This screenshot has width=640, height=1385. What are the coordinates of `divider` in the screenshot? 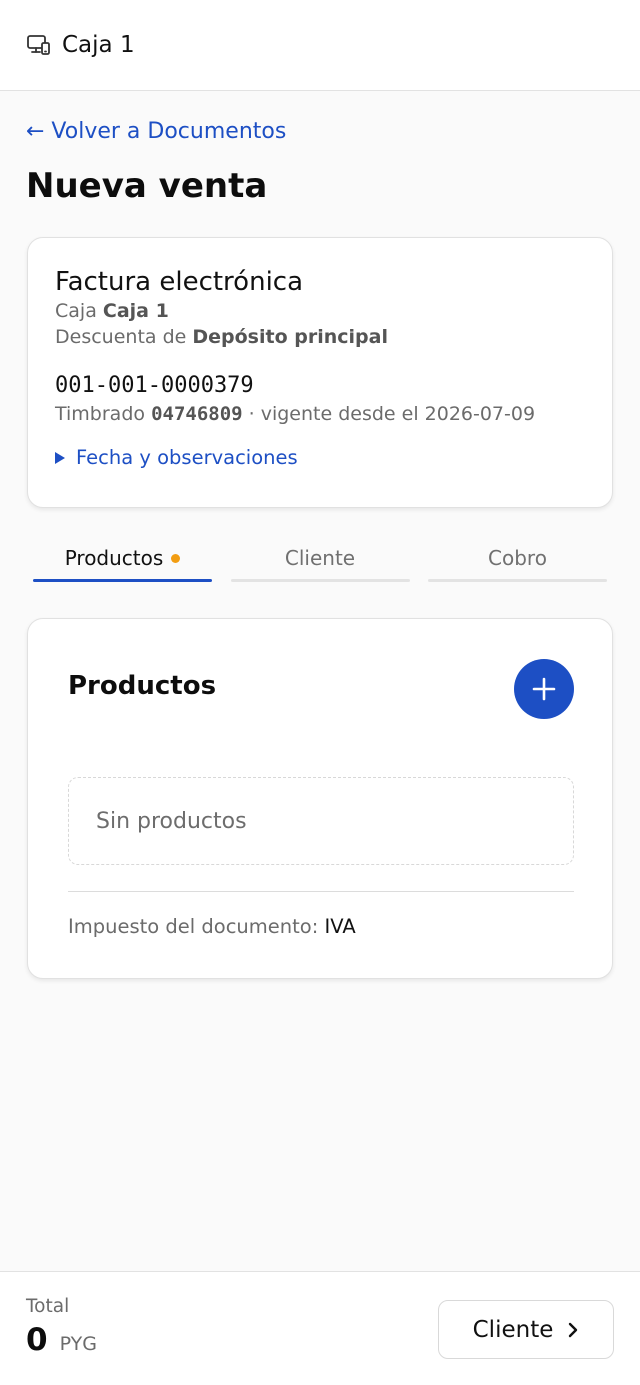 It's located at (321, 891).